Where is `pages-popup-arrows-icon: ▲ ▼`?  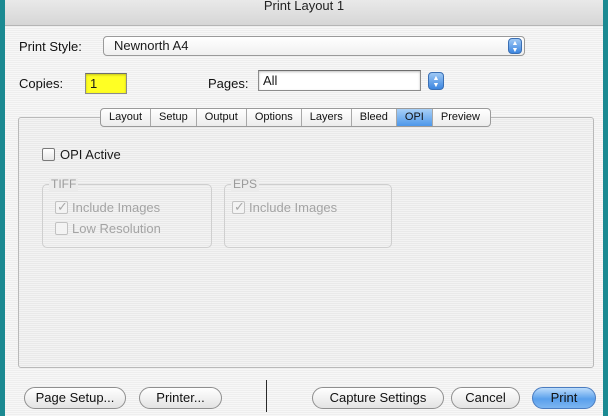 pages-popup-arrows-icon: ▲ ▼ is located at coordinates (436, 81).